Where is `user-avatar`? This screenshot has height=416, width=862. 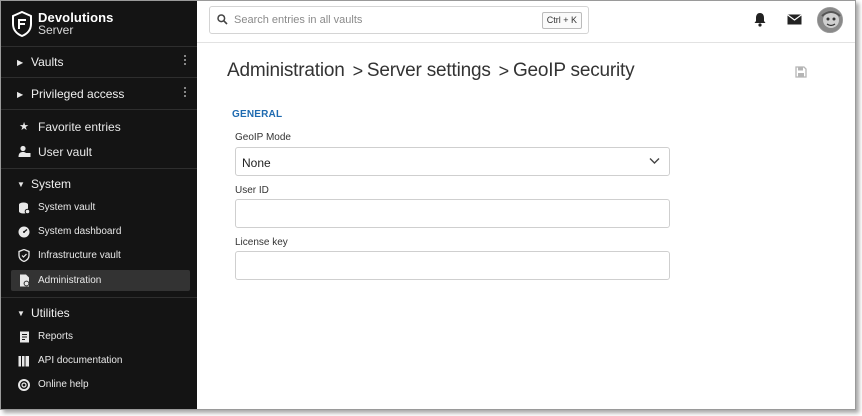 user-avatar is located at coordinates (830, 20).